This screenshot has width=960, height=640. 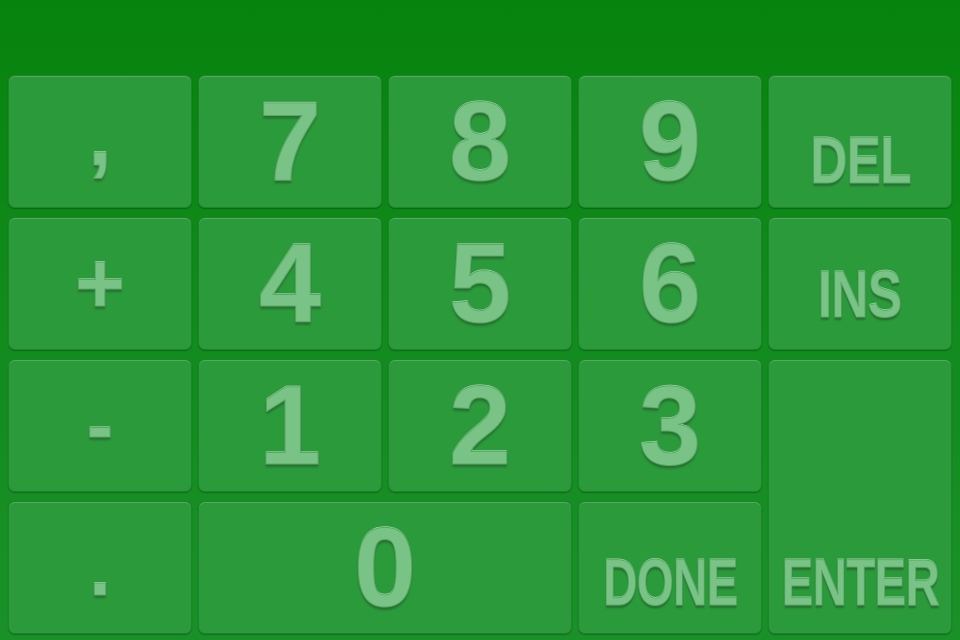 What do you see at coordinates (860, 496) in the screenshot?
I see `enter-key: ENTER` at bounding box center [860, 496].